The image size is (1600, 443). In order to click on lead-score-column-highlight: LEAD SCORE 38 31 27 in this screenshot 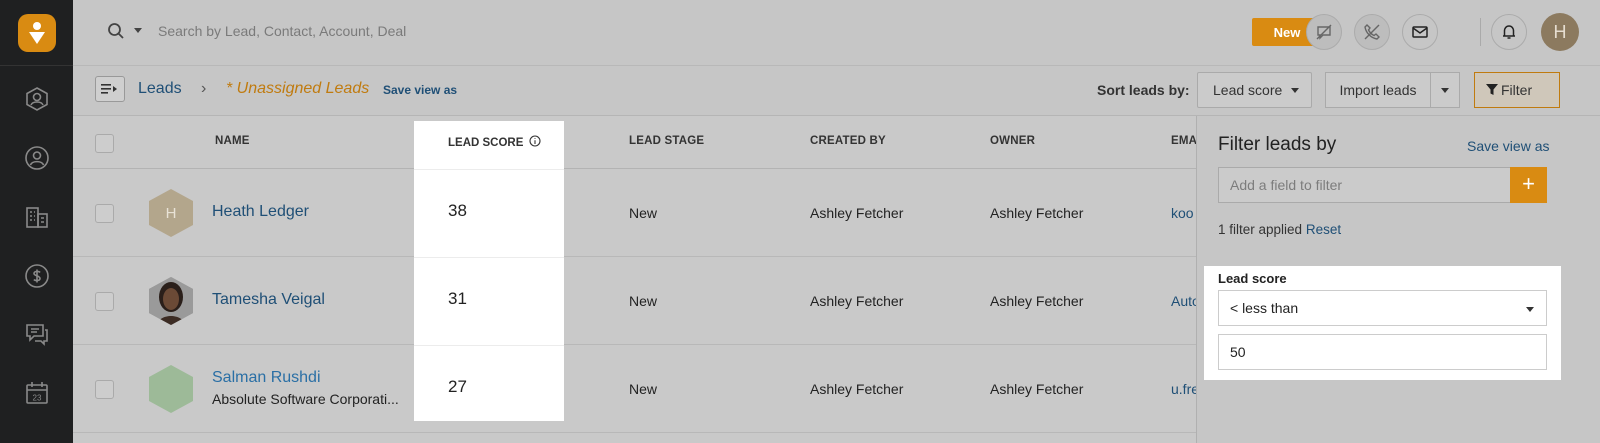, I will do `click(489, 271)`.